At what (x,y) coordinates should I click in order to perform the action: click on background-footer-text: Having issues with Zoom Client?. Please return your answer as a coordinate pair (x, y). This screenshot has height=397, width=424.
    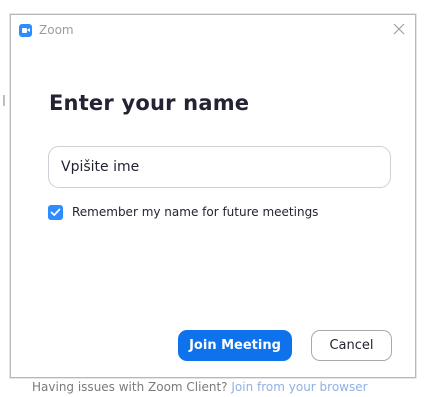
    Looking at the image, I should click on (130, 387).